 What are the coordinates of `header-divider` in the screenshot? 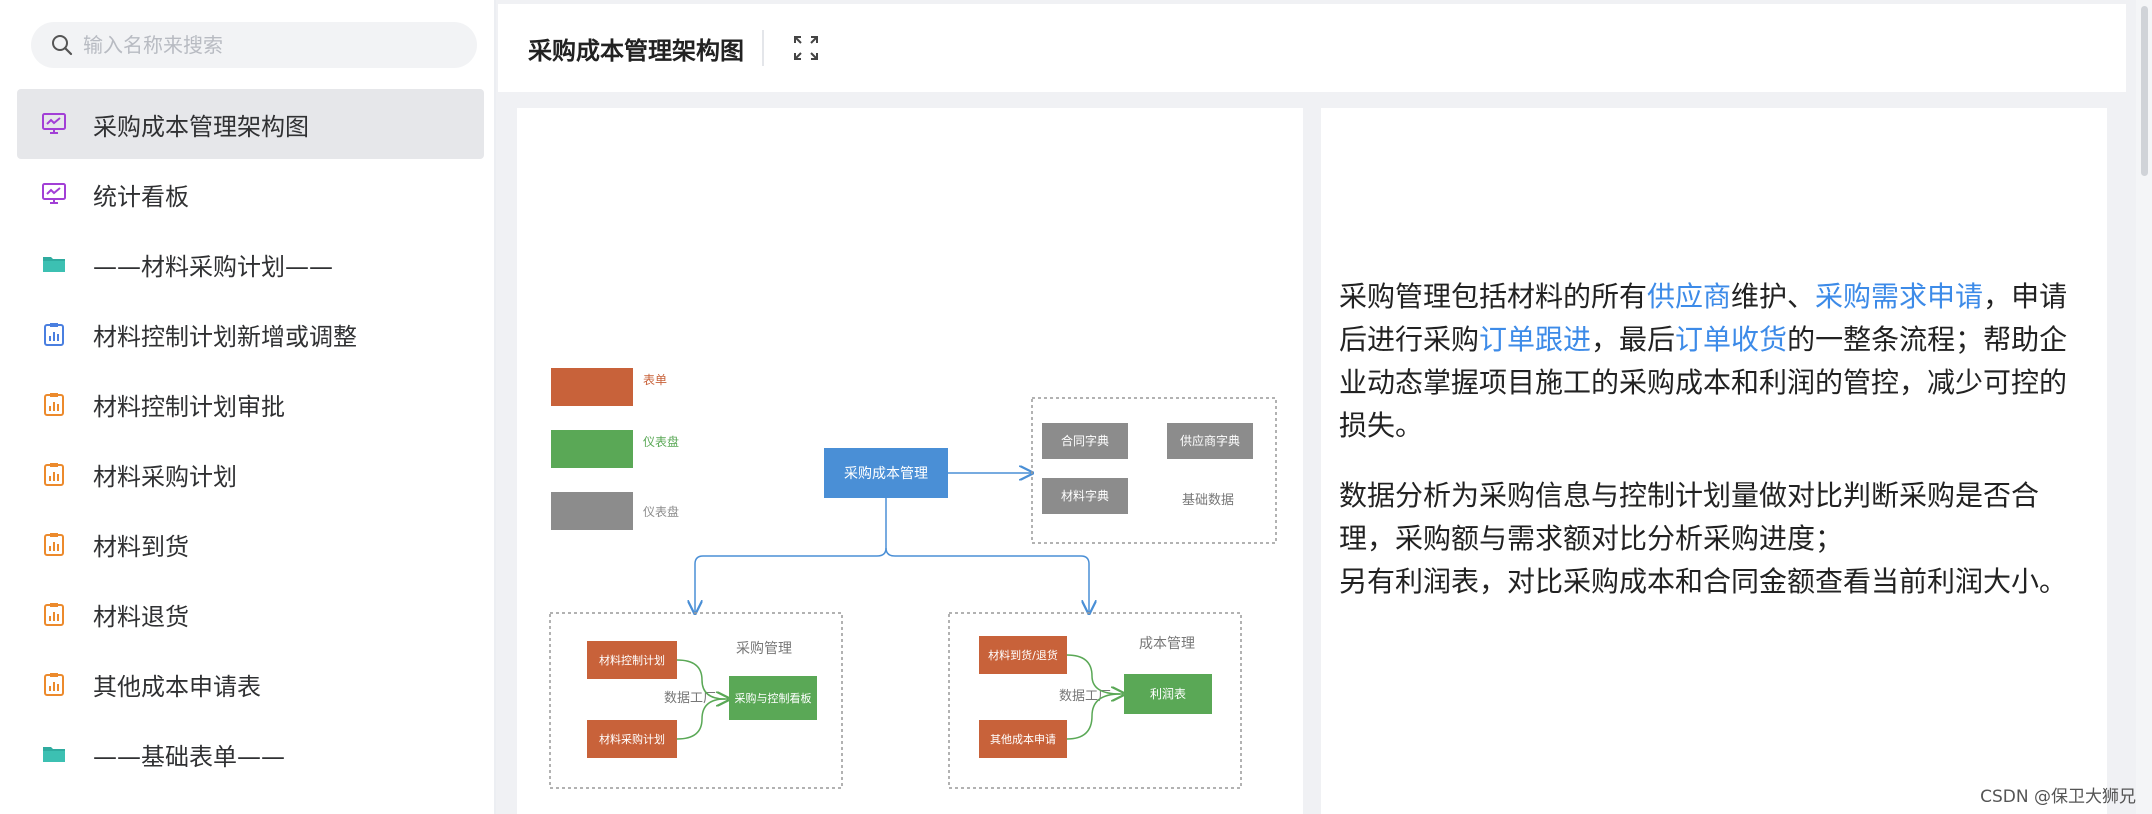 It's located at (763, 48).